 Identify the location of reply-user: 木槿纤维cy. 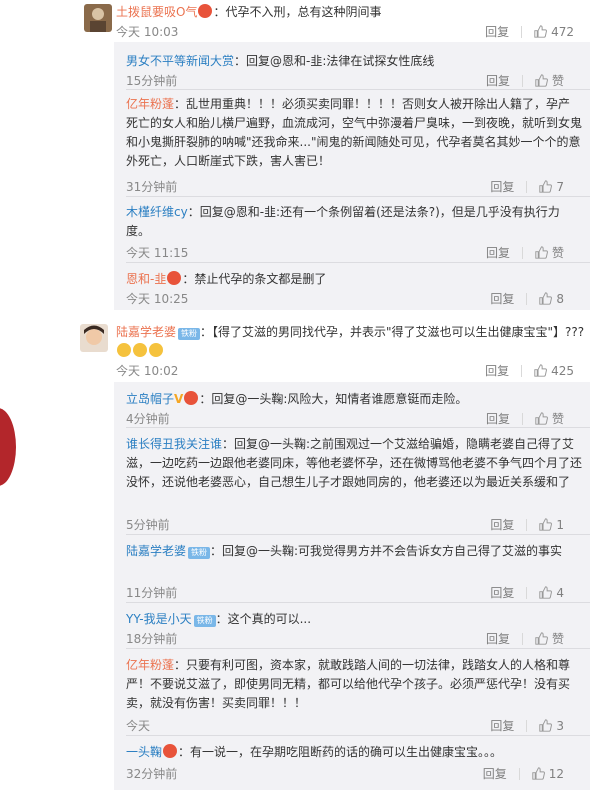
(157, 212).